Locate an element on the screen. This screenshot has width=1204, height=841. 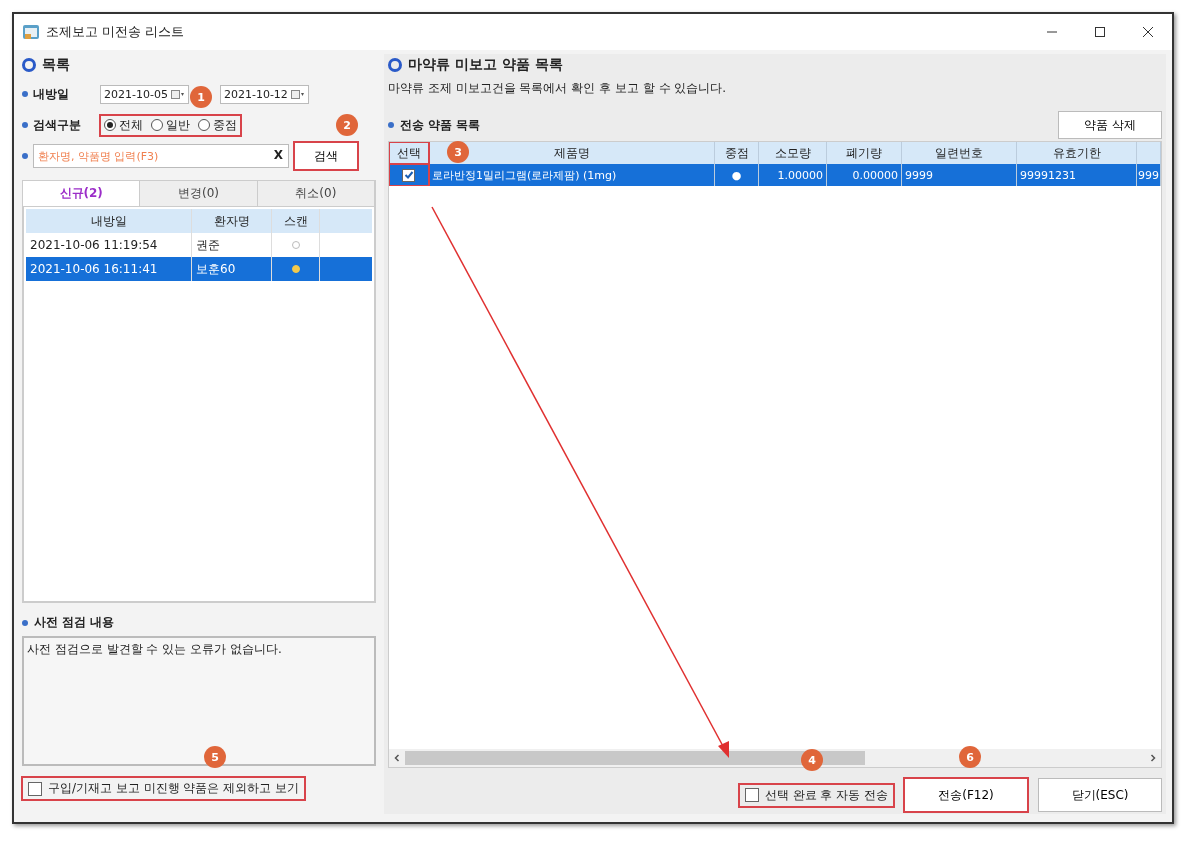
exclude-checkbox: 구입/기재고 보고 미진행 약품은 제외하고 보기 is located at coordinates (164, 788).